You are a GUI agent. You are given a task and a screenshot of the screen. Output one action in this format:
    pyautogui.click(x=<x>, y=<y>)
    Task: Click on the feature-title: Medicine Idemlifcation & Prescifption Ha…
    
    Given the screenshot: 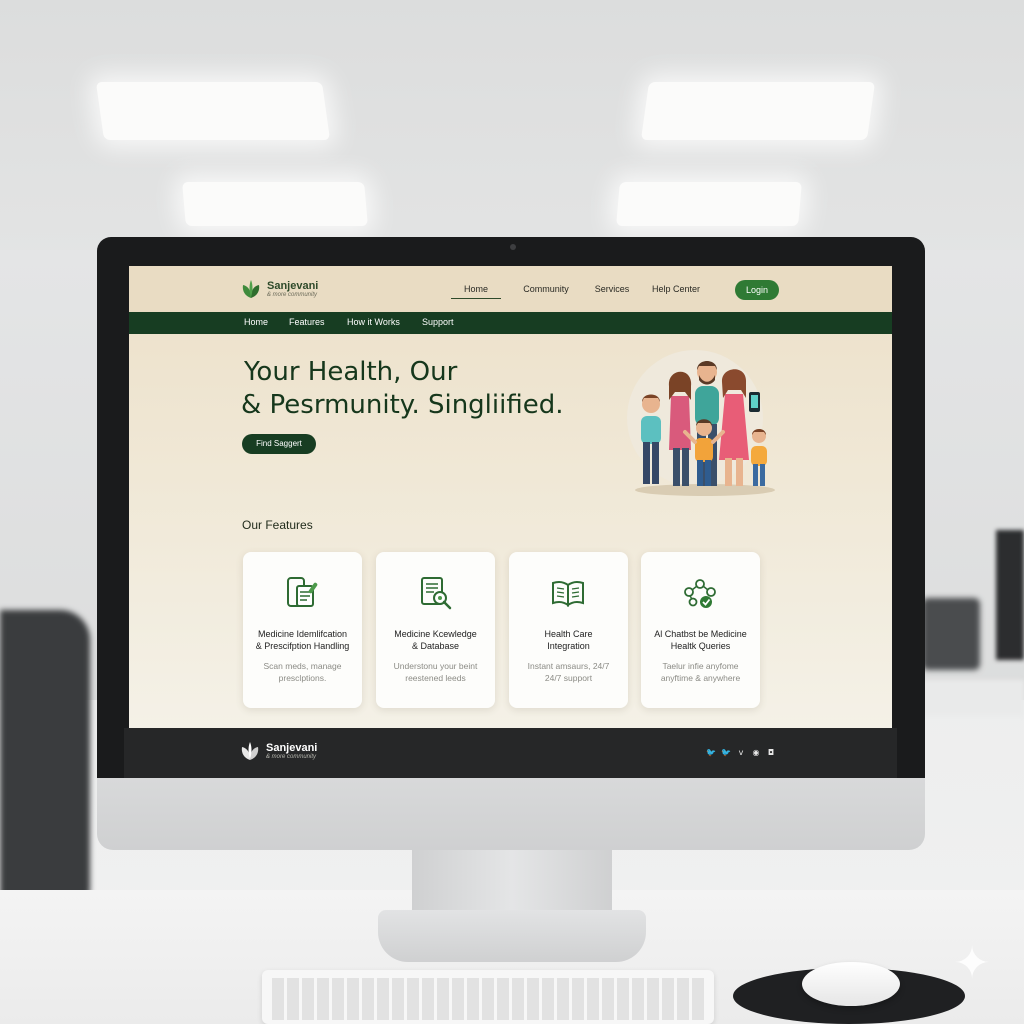 What is the action you would take?
    pyautogui.click(x=302, y=640)
    